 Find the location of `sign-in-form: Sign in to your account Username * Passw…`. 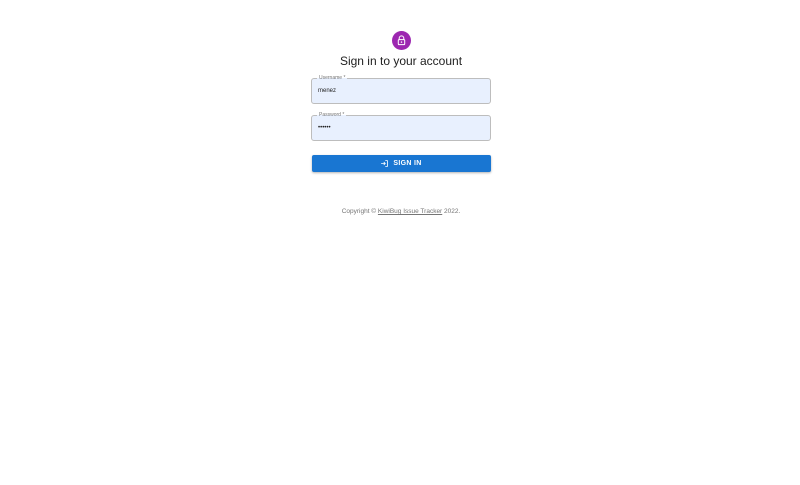

sign-in-form: Sign in to your account Username * Passw… is located at coordinates (401, 123).